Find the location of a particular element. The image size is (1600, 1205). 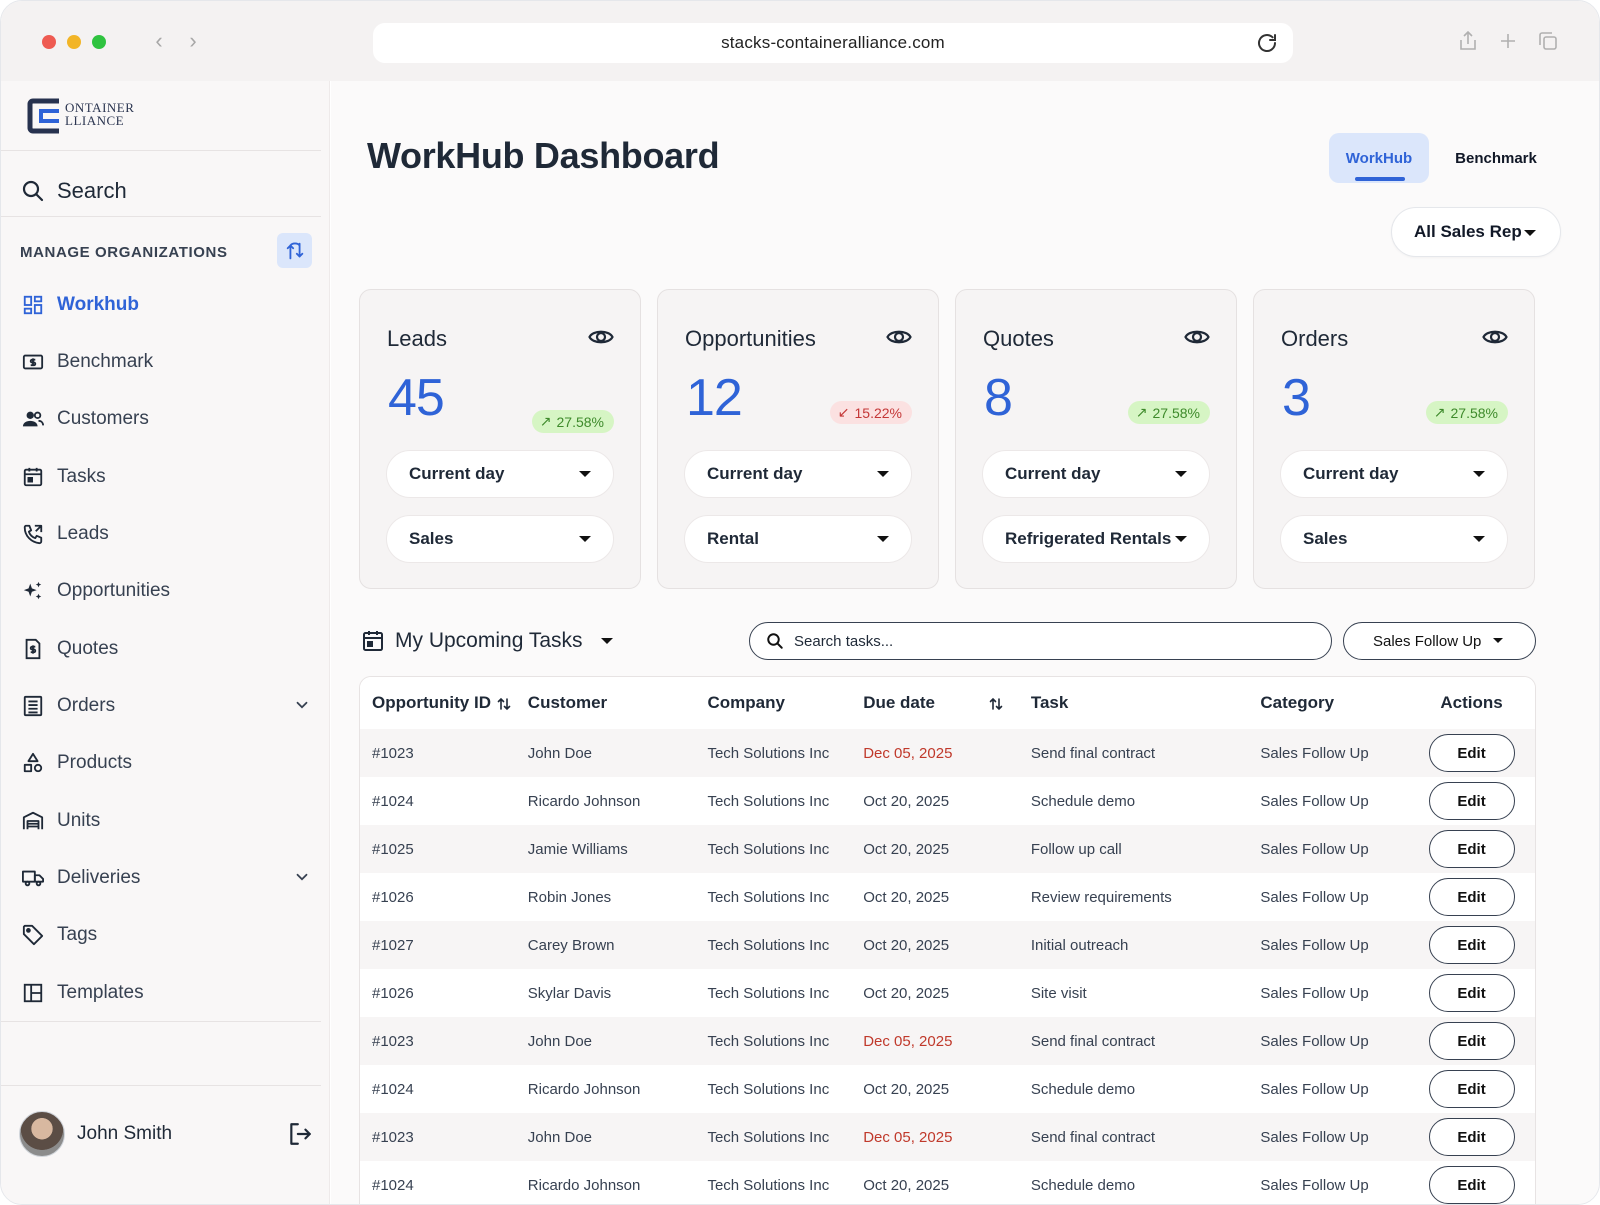

sales-rep-select-value: All Sales Rep is located at coordinates (1468, 231).